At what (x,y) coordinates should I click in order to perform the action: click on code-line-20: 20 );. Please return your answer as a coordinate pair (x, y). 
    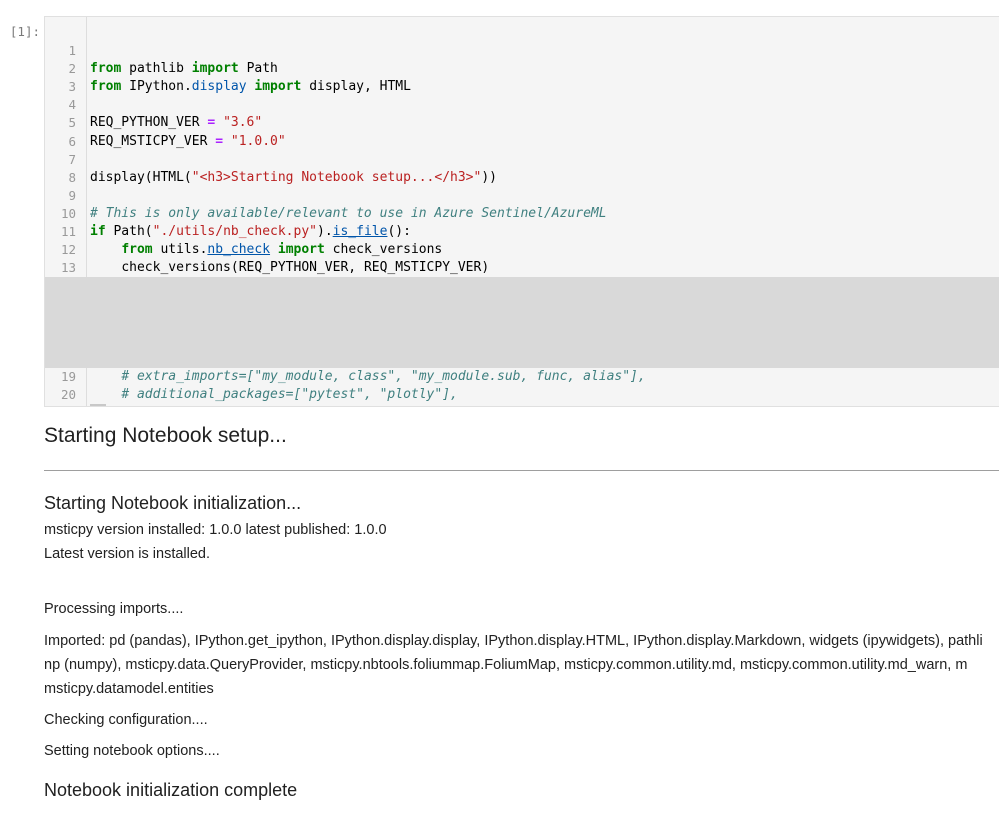
    Looking at the image, I should click on (522, 377).